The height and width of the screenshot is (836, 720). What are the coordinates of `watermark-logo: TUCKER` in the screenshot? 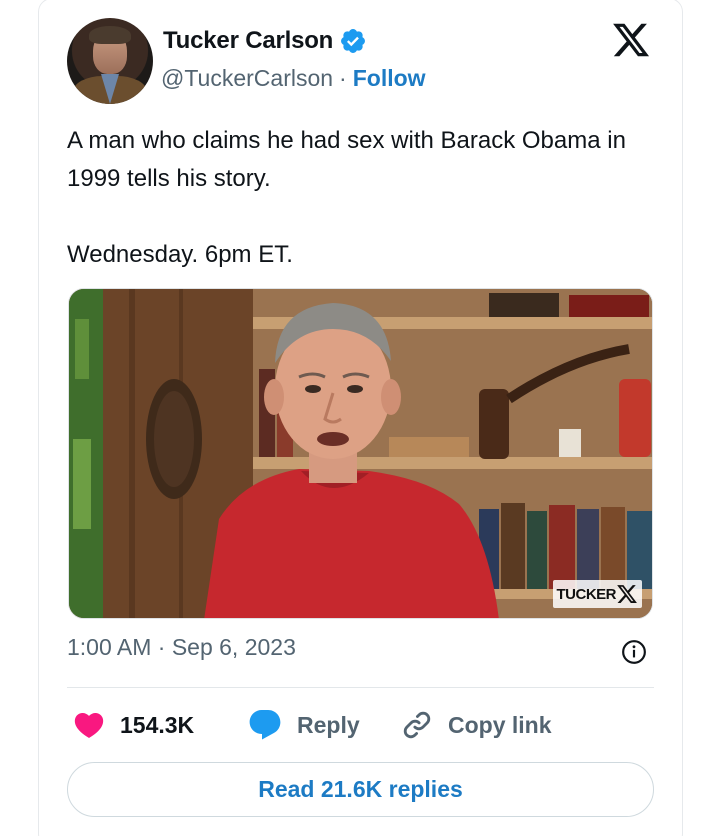 It's located at (597, 594).